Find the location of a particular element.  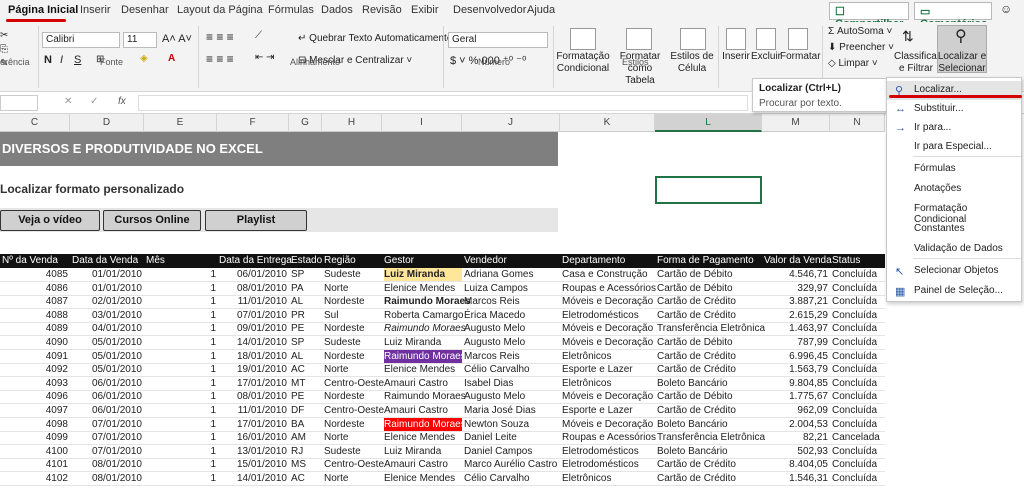

column-header-J: J is located at coordinates (511, 123).